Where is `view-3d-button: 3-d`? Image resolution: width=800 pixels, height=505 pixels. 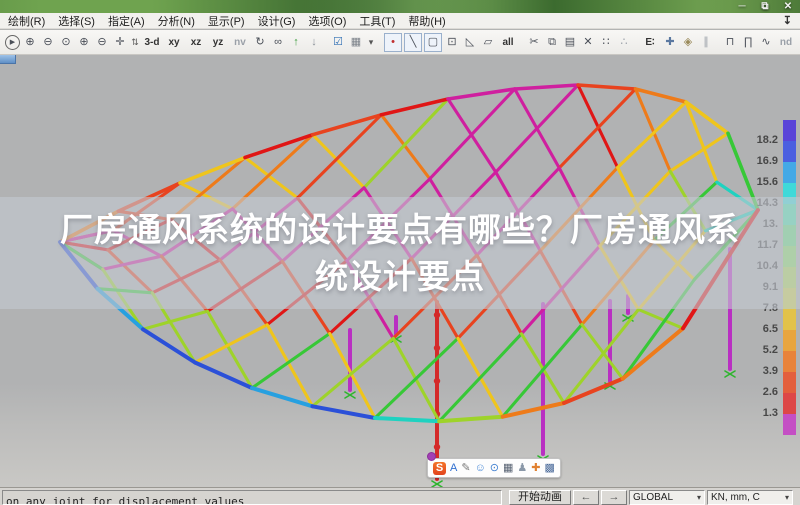
view-3d-button: 3-d is located at coordinates (152, 42).